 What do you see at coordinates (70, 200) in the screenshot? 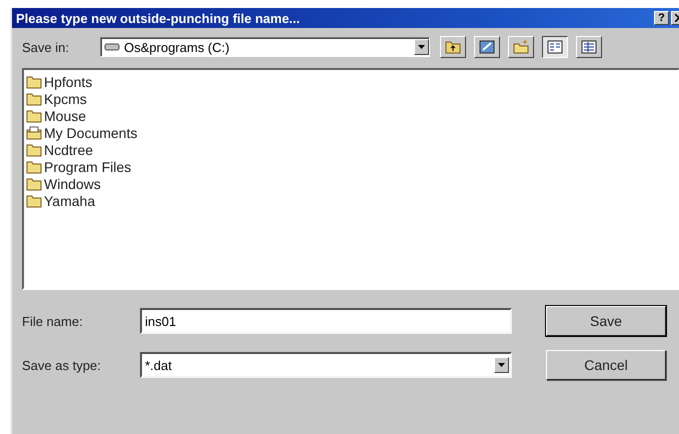
I see `folder-name: Yamaha` at bounding box center [70, 200].